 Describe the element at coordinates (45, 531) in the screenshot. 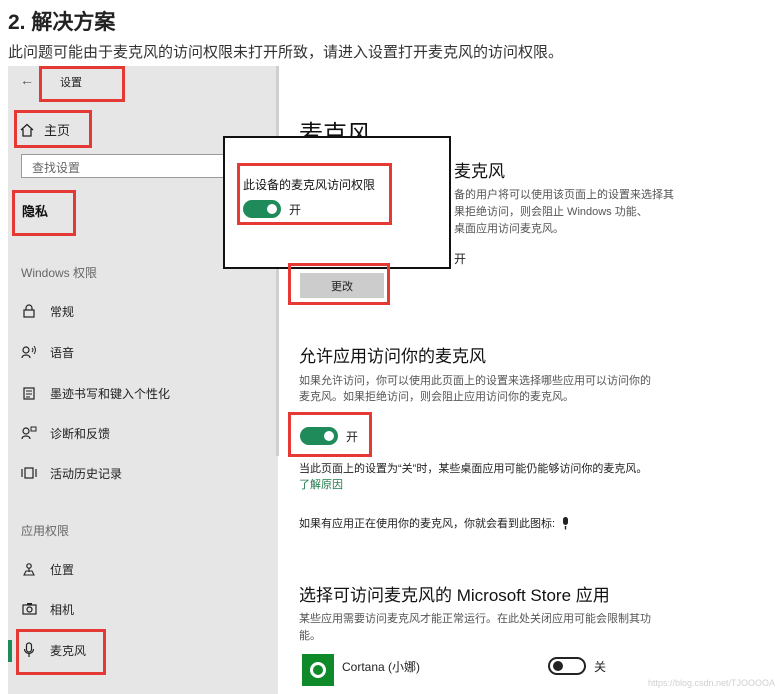

I see `section-app-permissions: 应用权限` at that location.